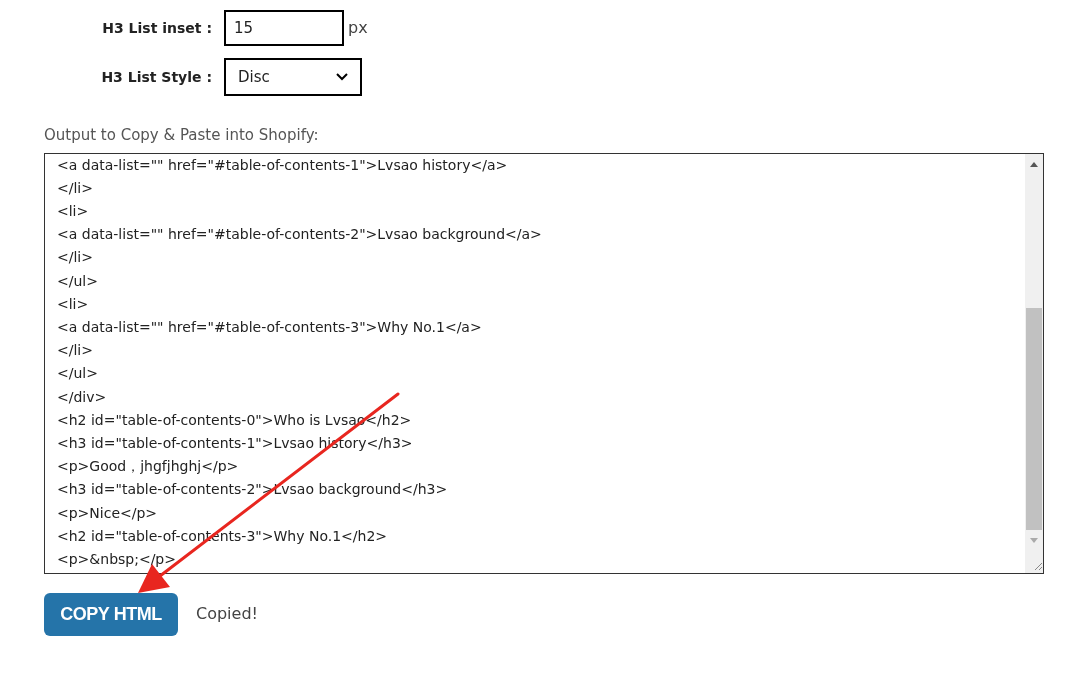  I want to click on resize-grip-icon, so click(1038, 565).